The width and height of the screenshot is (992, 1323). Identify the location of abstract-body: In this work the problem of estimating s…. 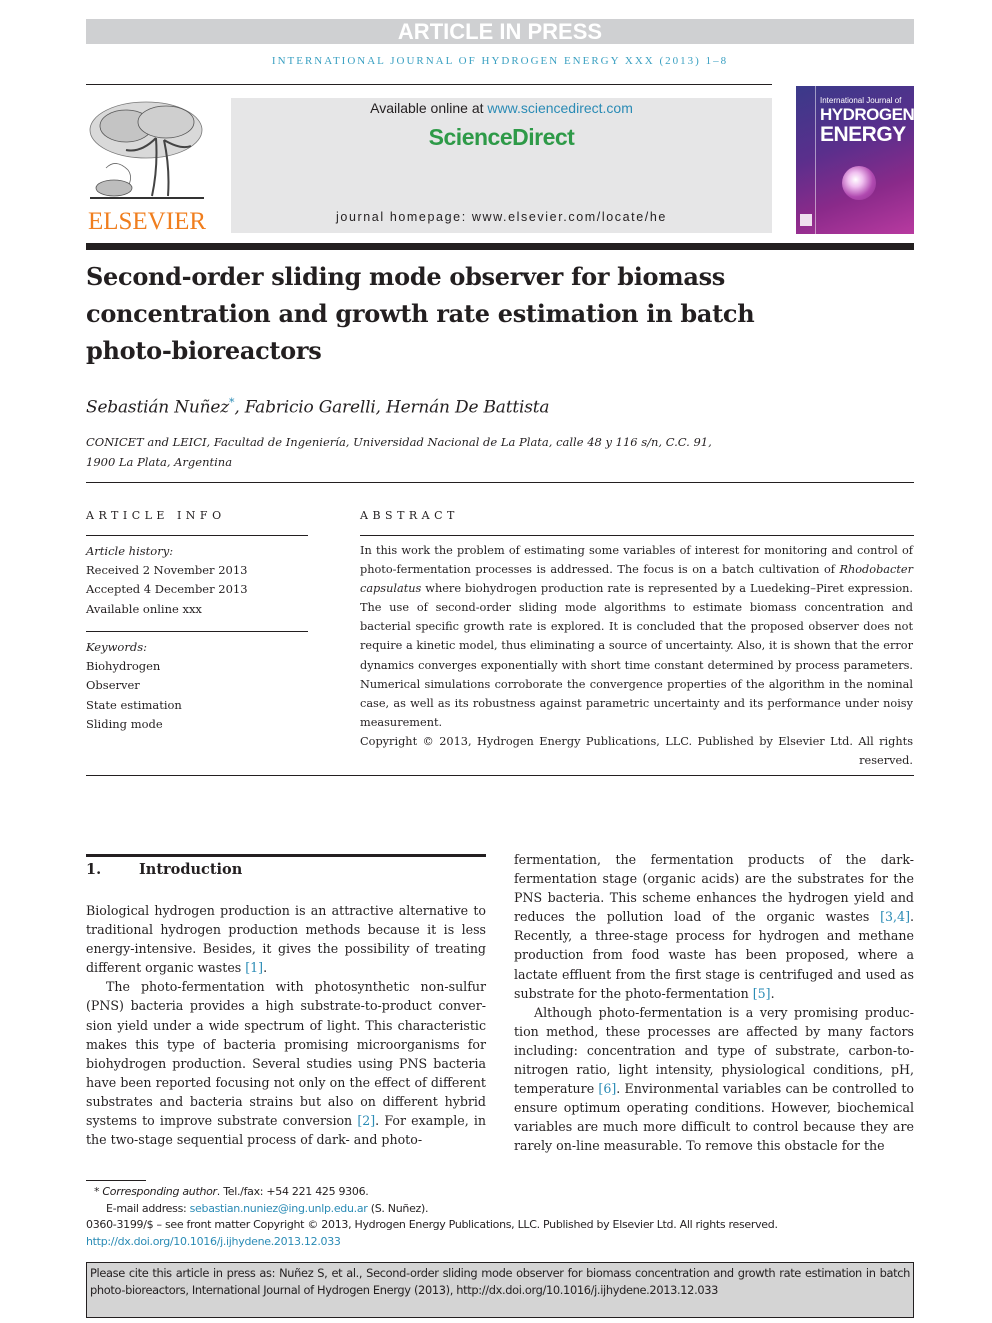
(636, 655).